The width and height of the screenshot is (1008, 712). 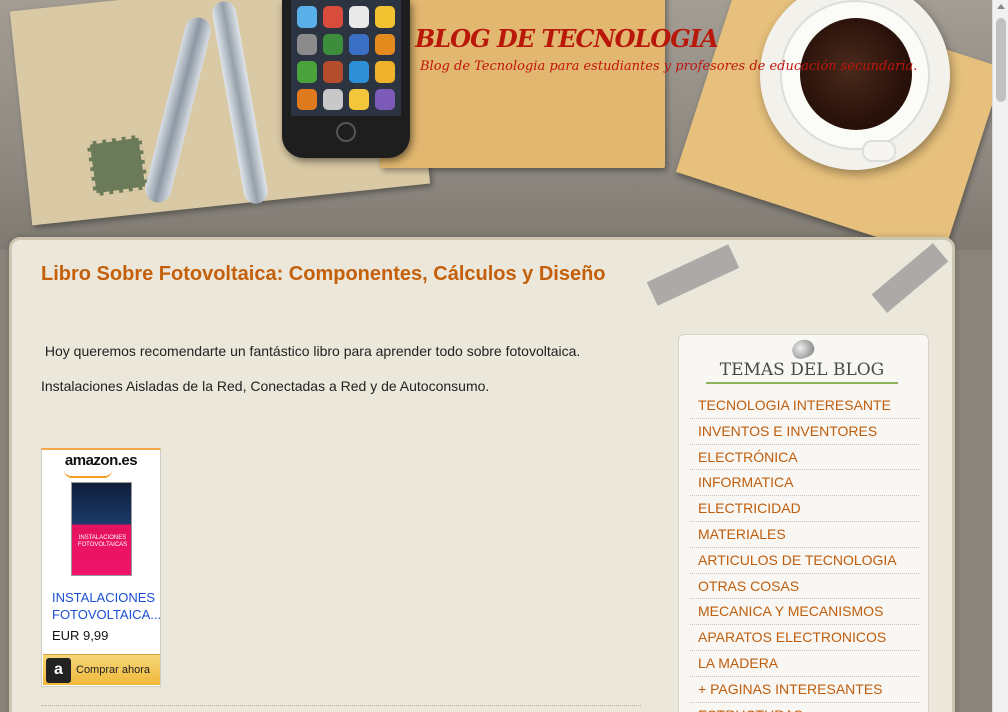 I want to click on topic-link: INVENTOS E INVENTORES, so click(x=804, y=432).